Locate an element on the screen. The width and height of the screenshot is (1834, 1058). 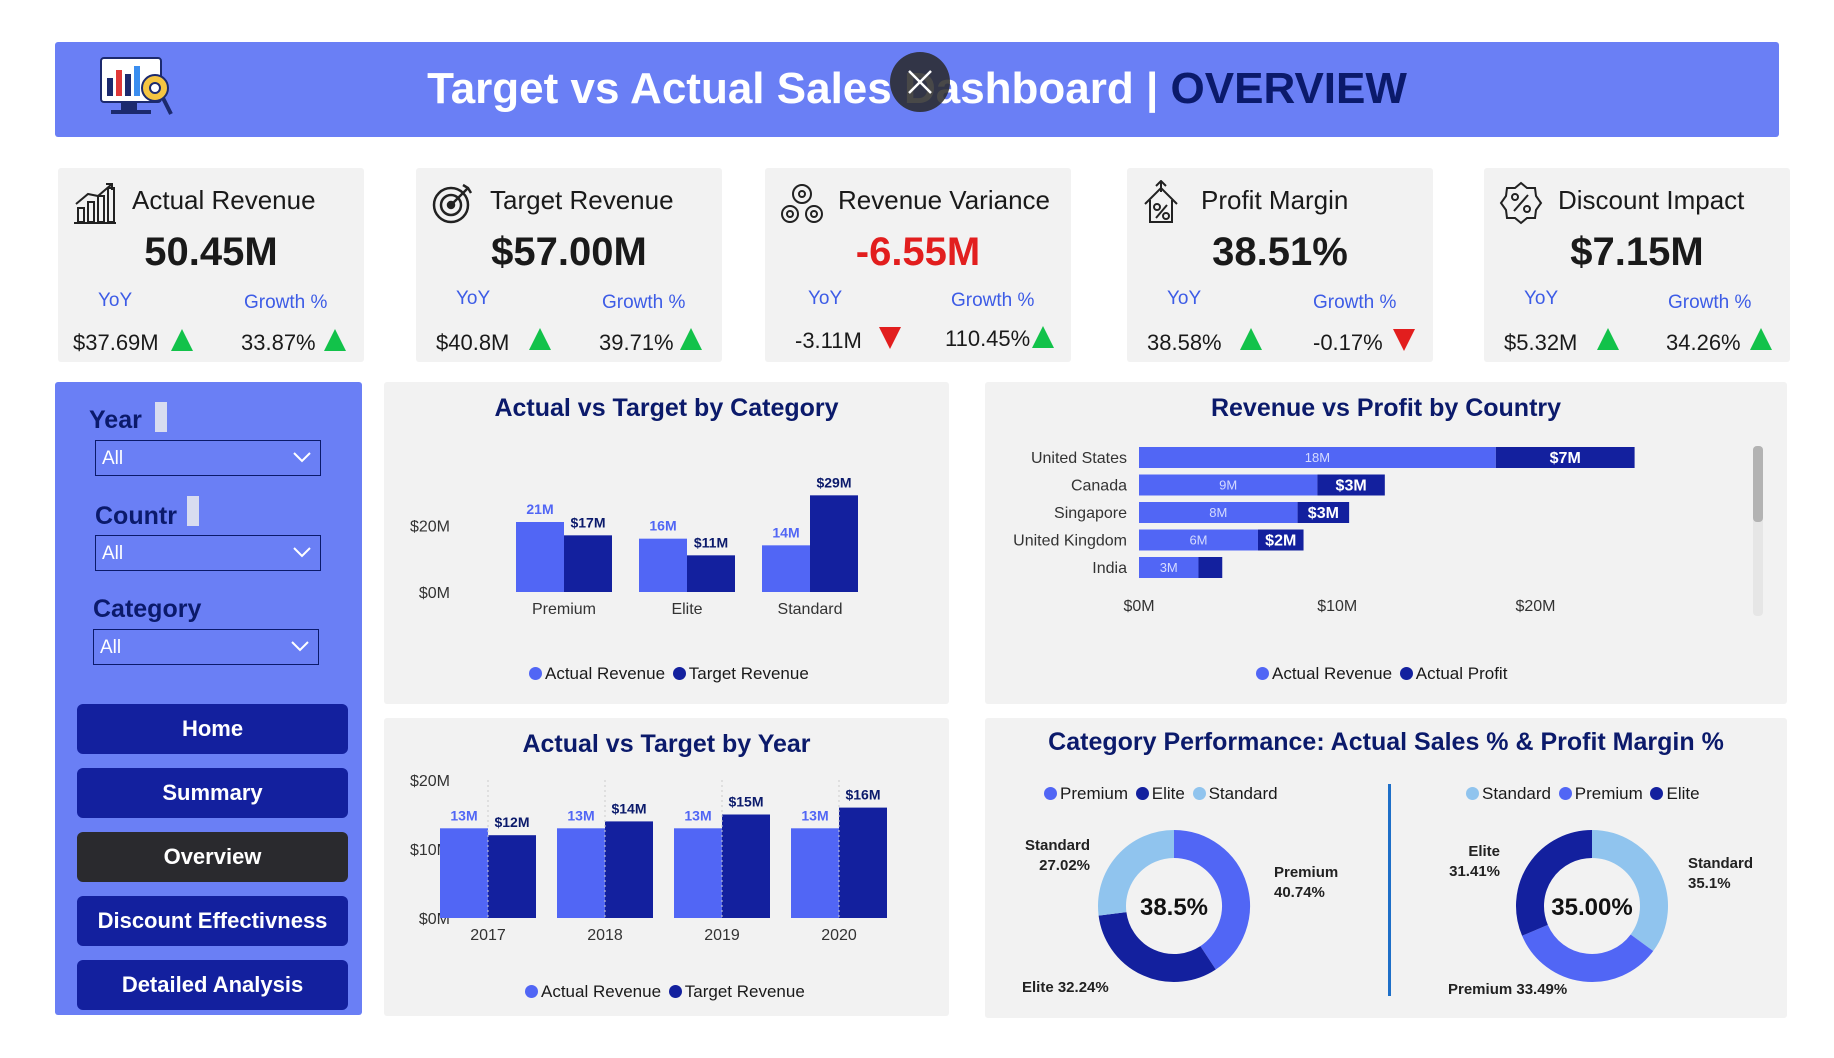
category-label: Singapore is located at coordinates (1090, 513).